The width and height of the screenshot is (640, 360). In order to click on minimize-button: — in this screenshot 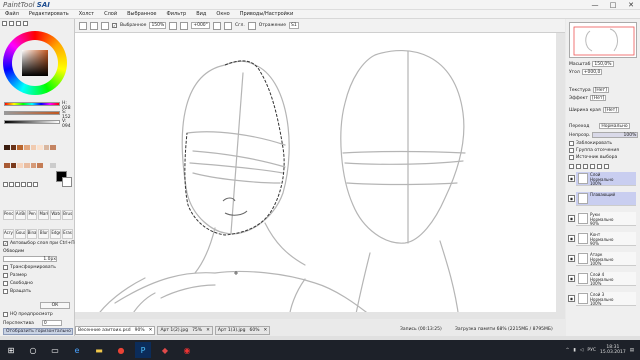, I will do `click(595, 5)`.